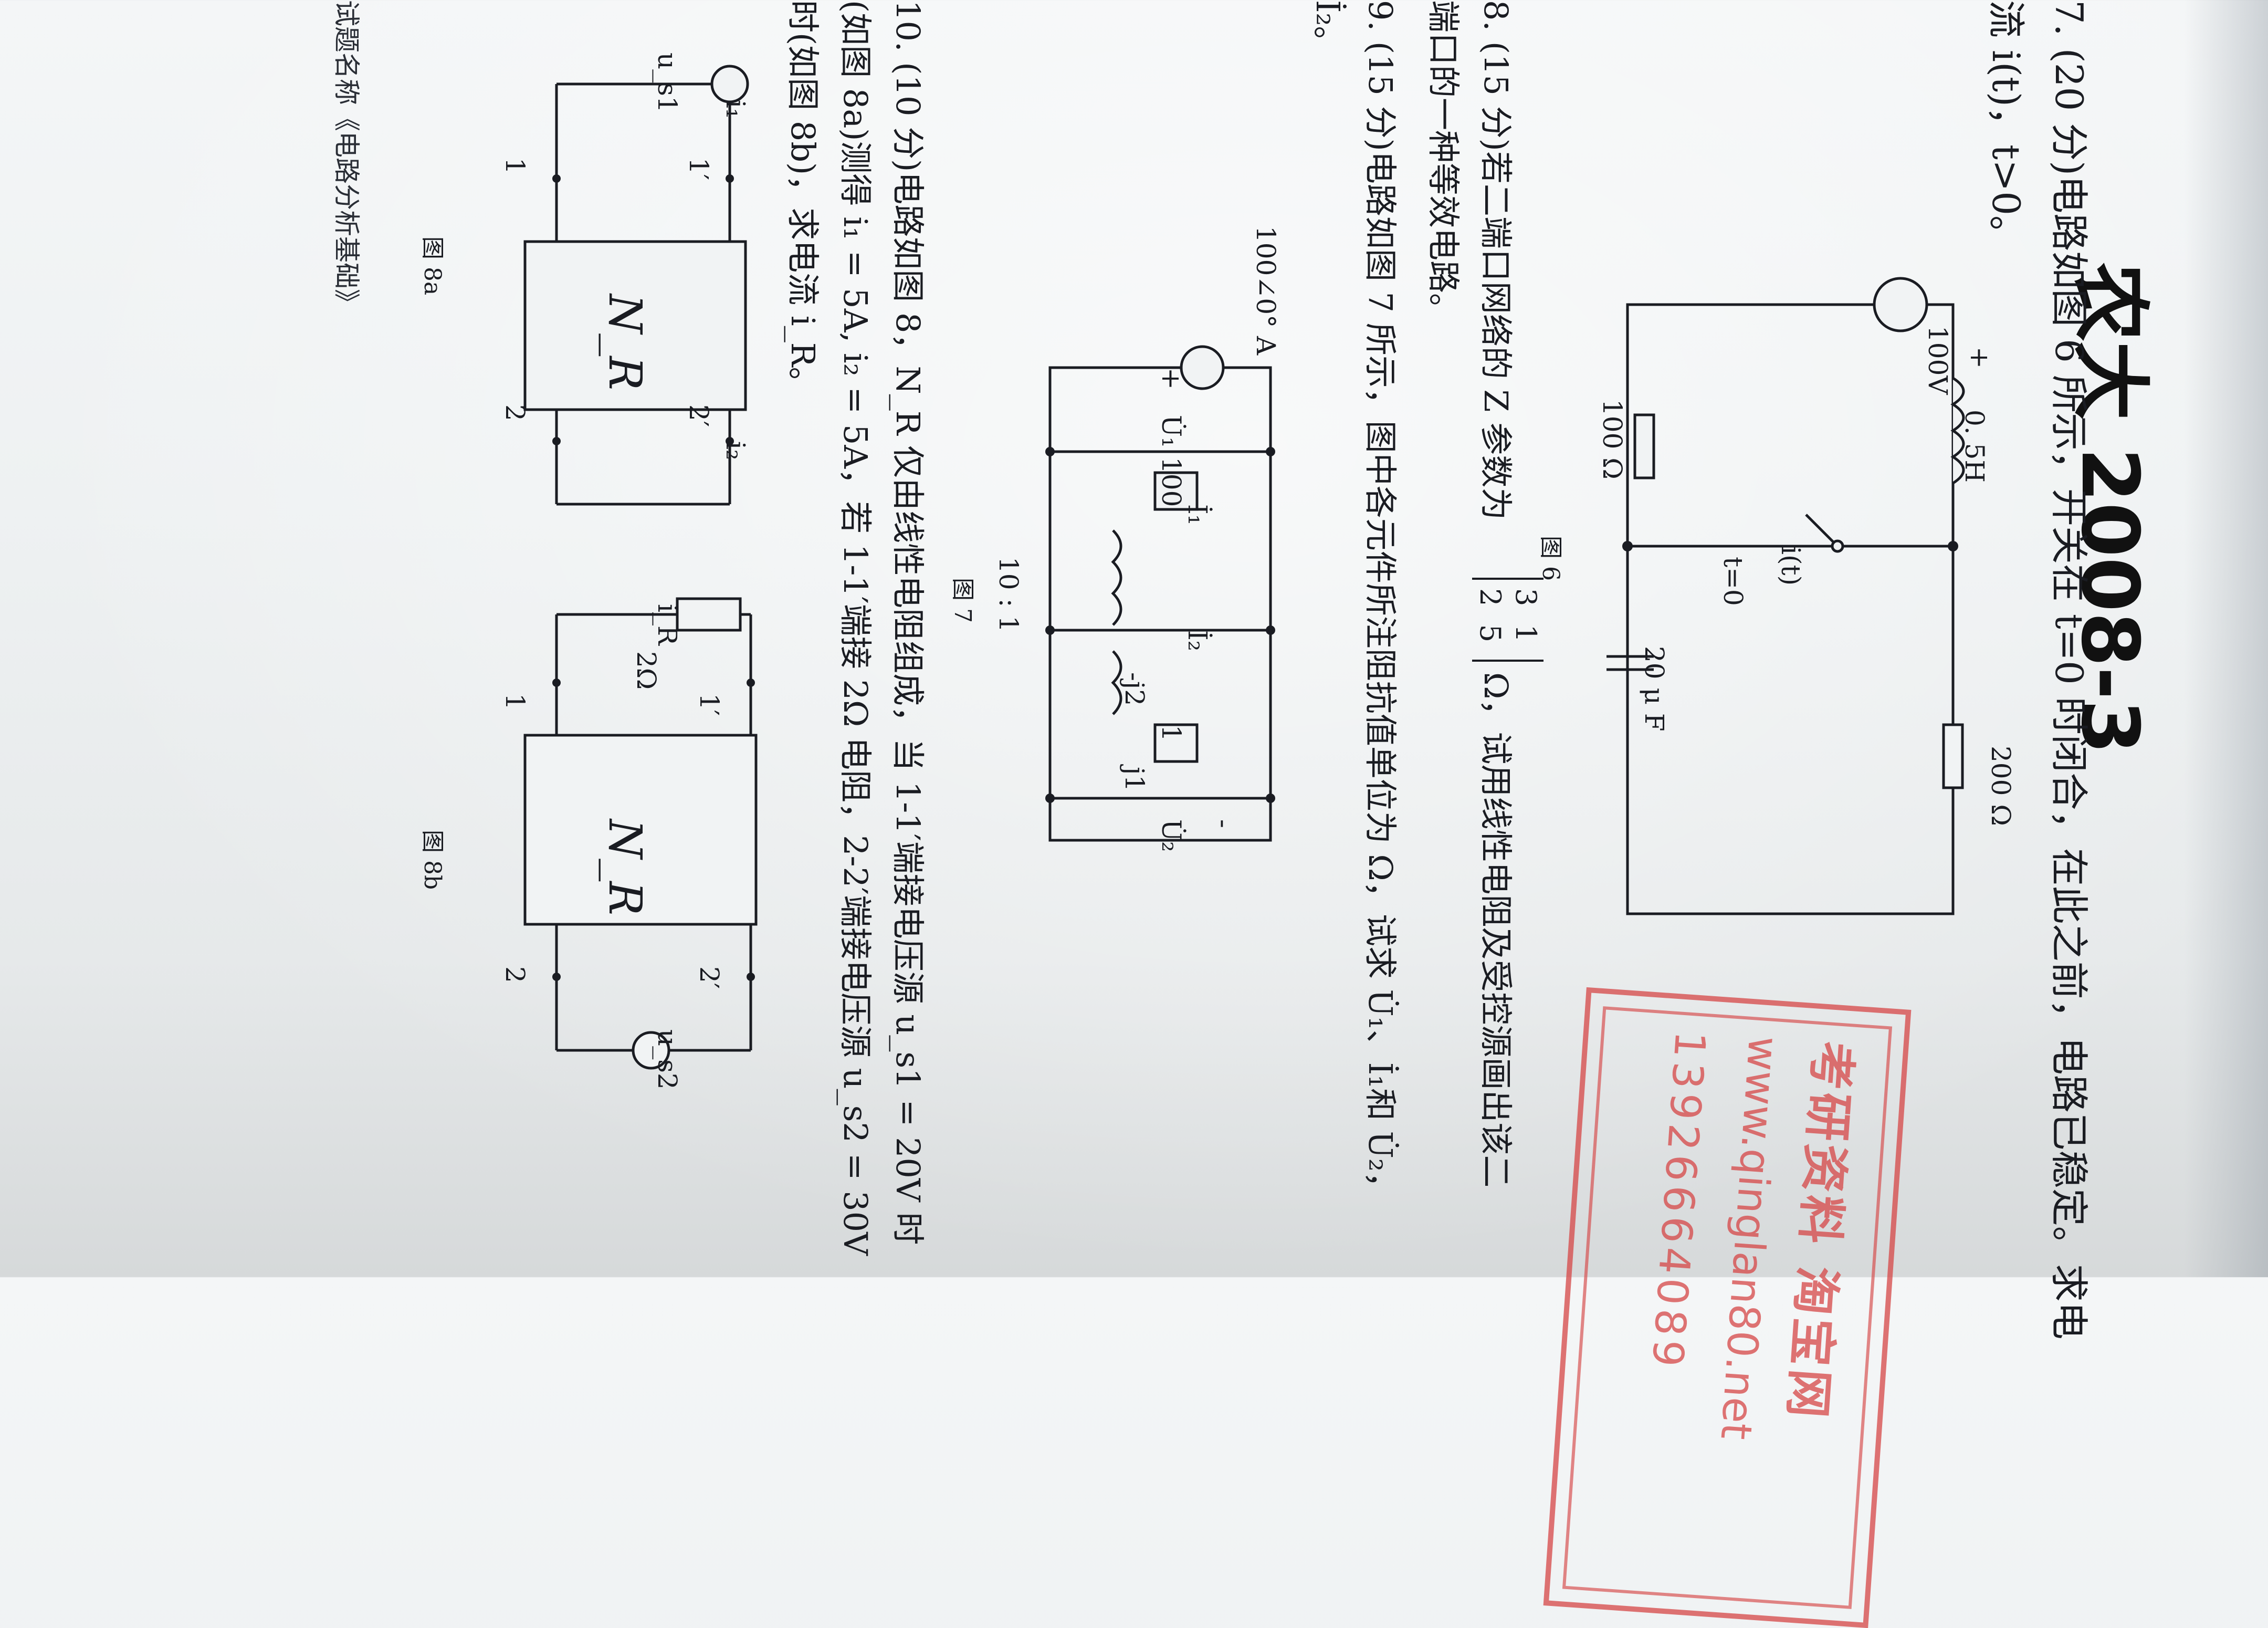  I want to click on fig6-cap-label: 20 μ F, so click(1654, 689).